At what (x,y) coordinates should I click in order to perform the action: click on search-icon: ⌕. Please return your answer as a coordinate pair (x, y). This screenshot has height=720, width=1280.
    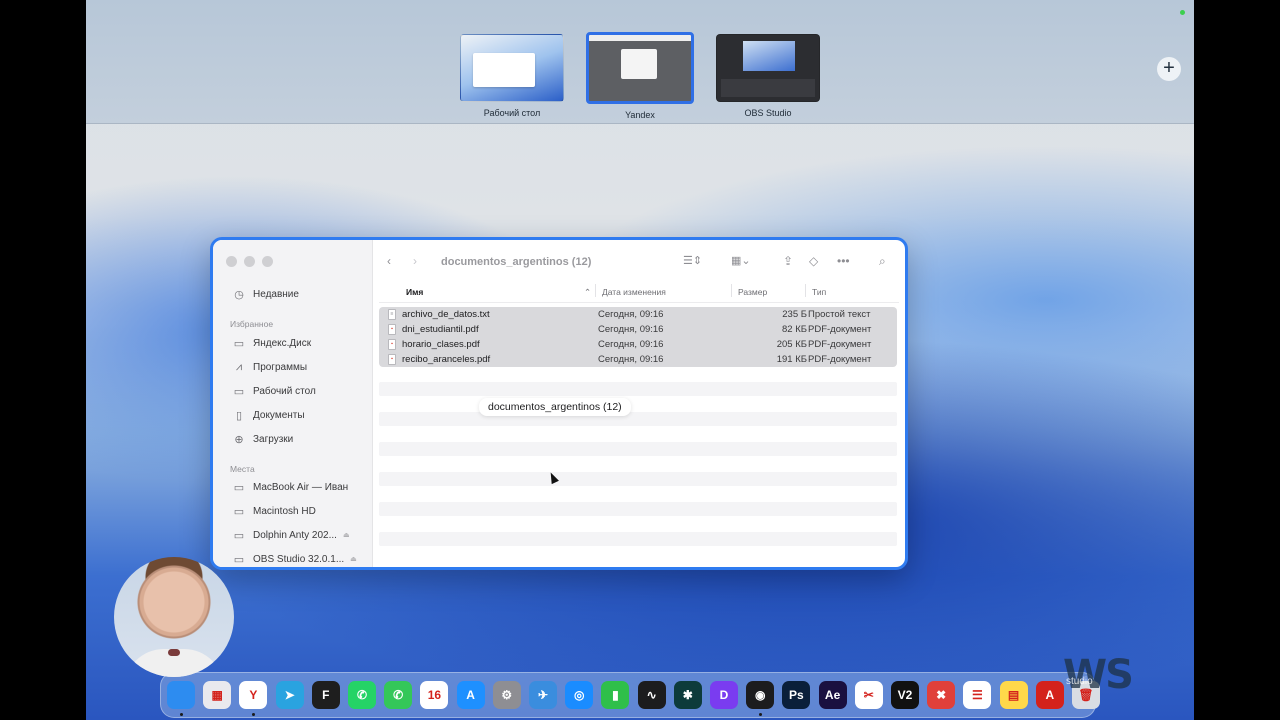
    Looking at the image, I should click on (882, 261).